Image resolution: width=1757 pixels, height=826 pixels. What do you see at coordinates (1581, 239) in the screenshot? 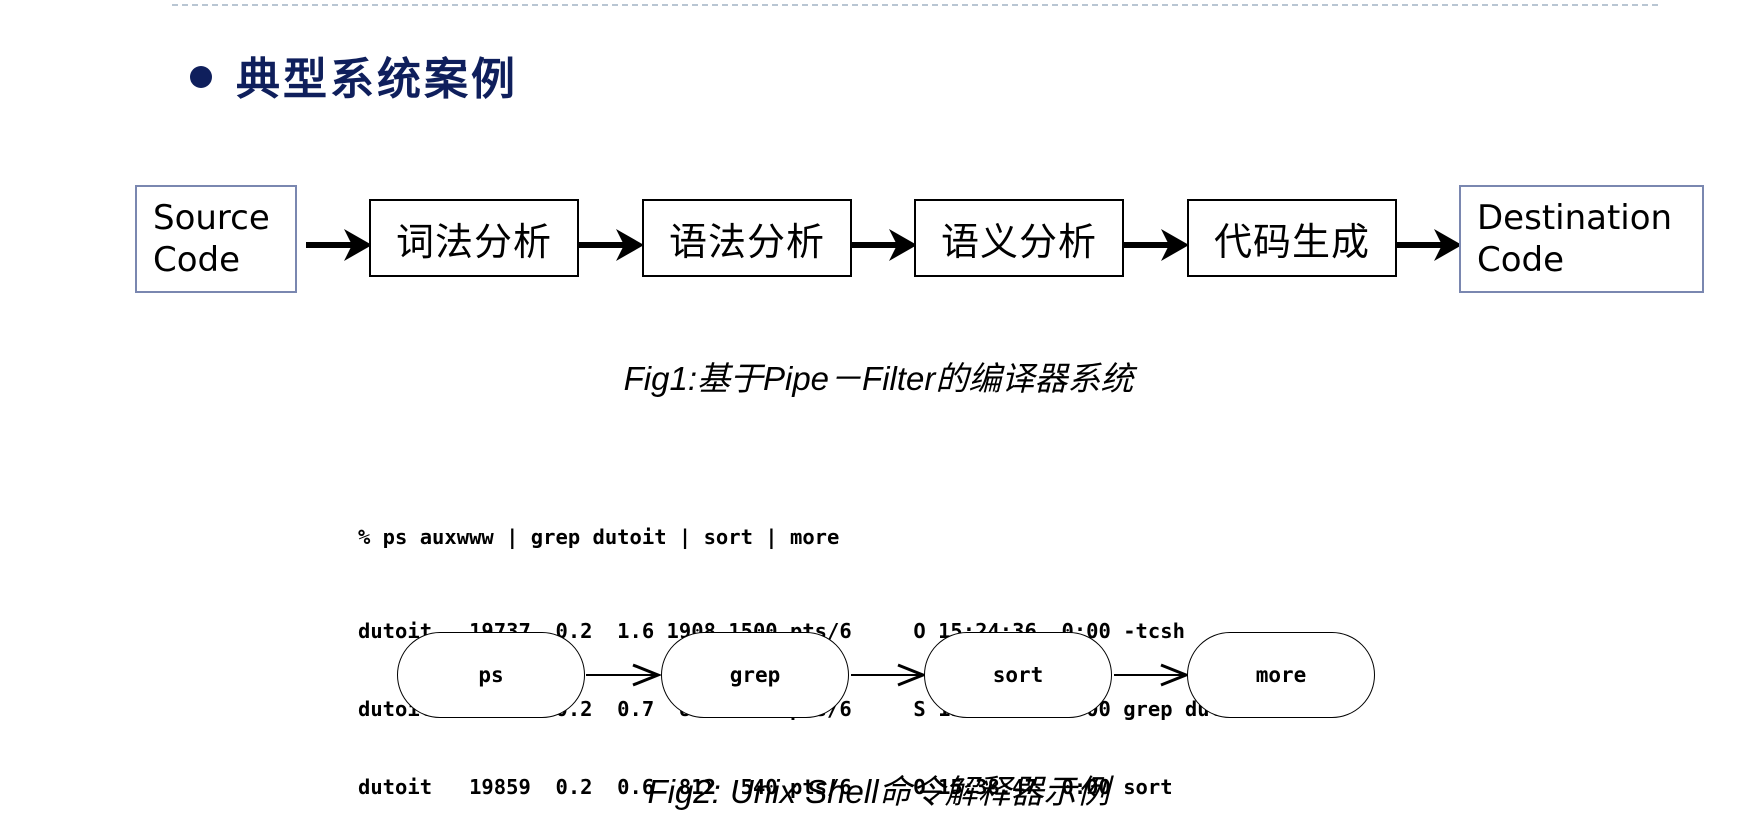
I see `destination-code-box: Destination Code` at bounding box center [1581, 239].